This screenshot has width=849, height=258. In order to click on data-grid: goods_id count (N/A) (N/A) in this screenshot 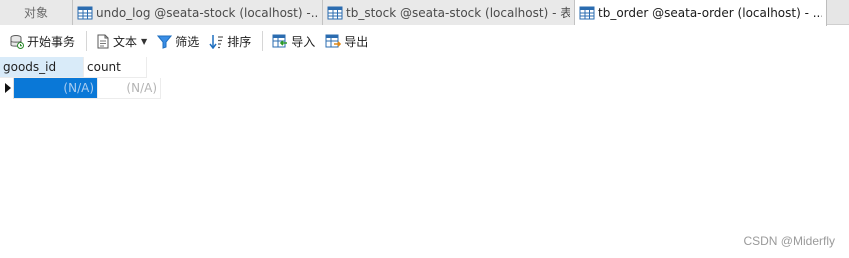, I will do `click(80, 78)`.